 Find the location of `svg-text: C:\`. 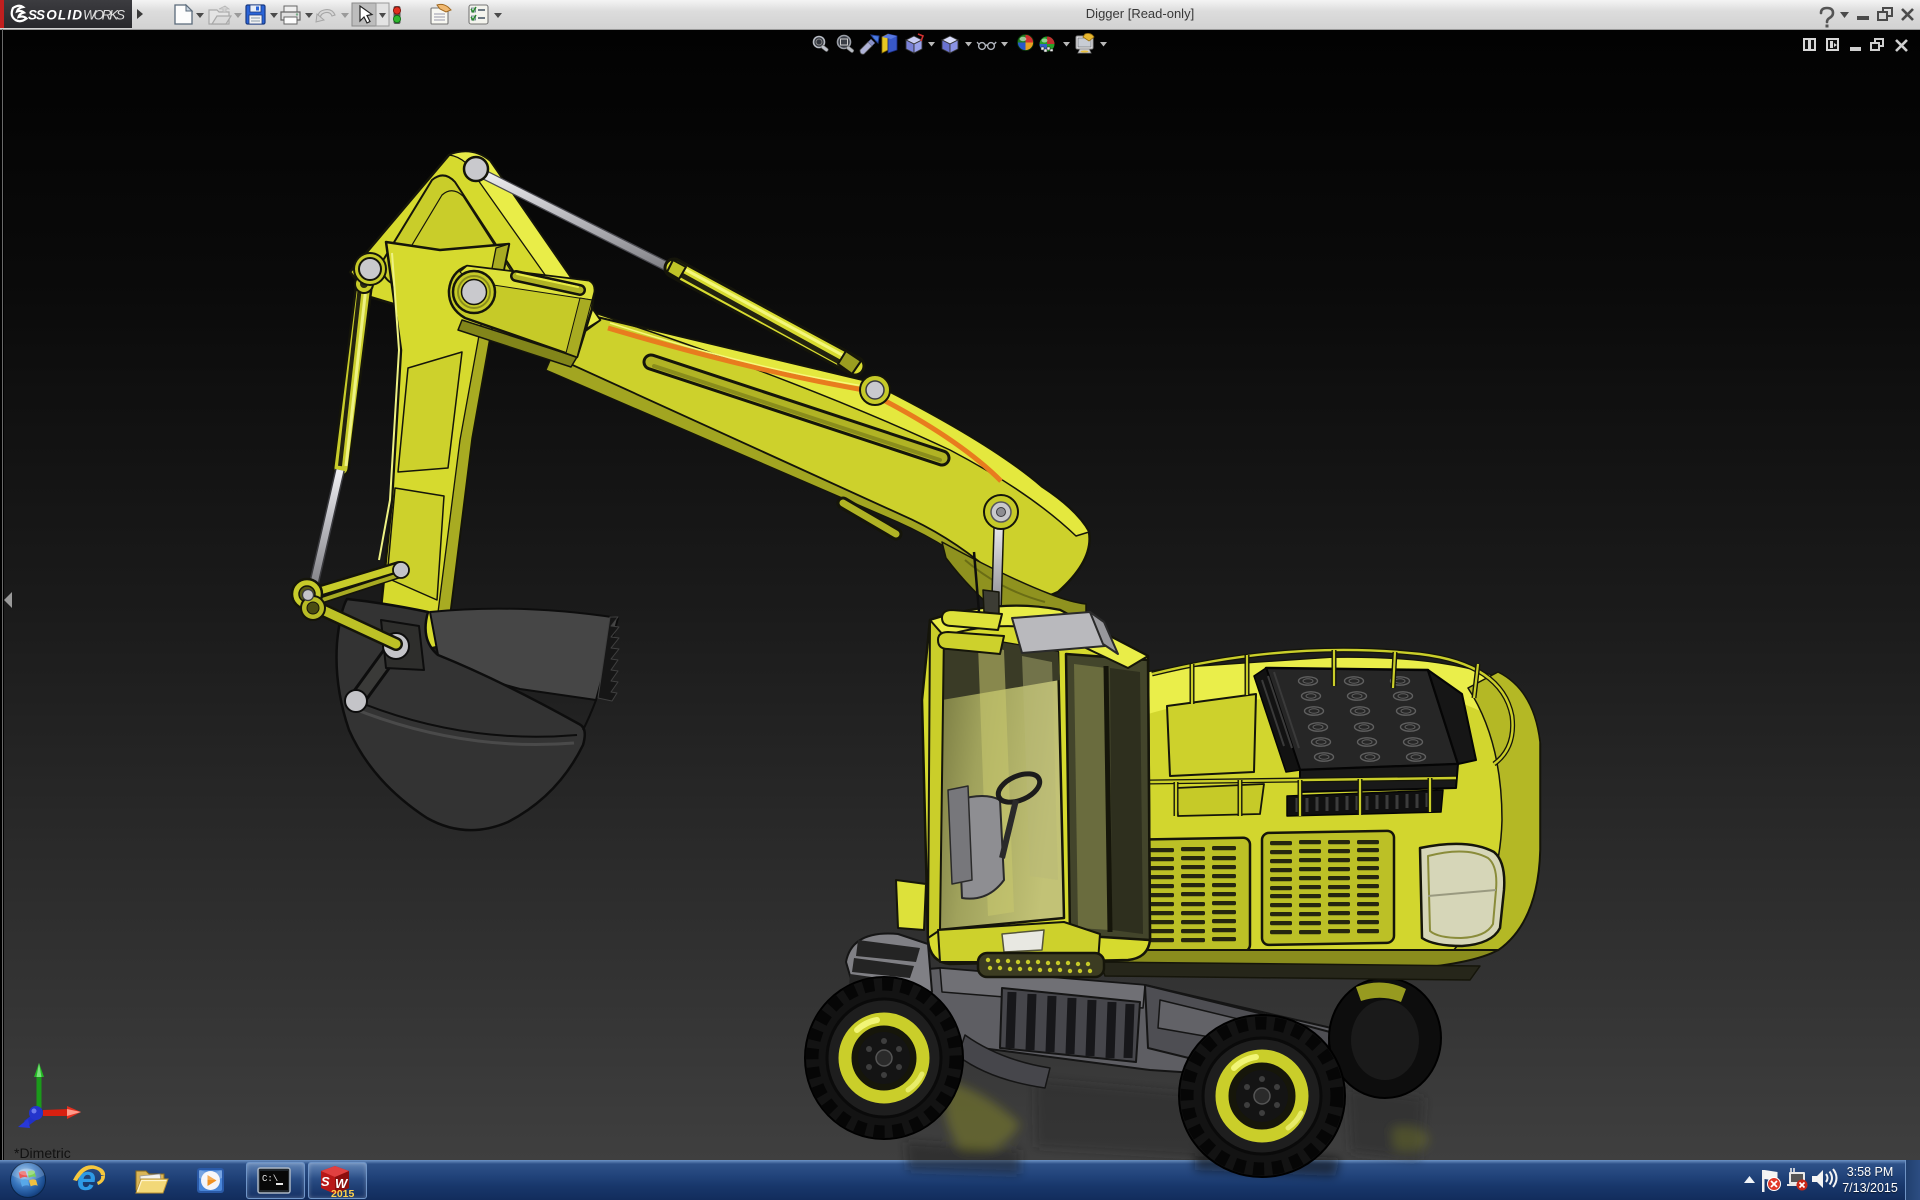

svg-text: C:\ is located at coordinates (270, 1179).